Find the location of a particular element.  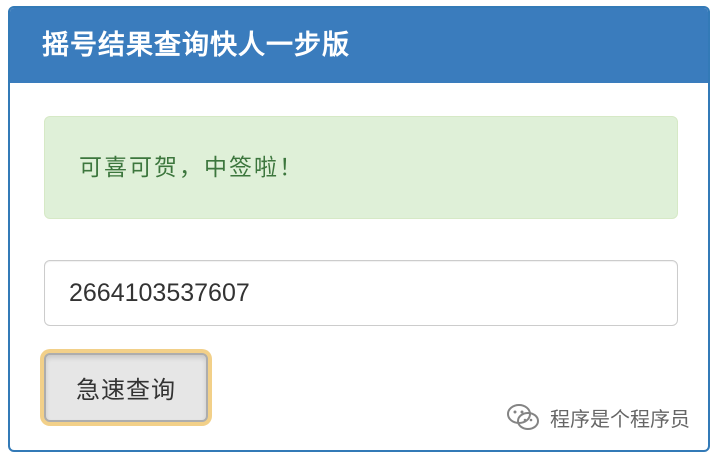

code-input is located at coordinates (361, 293).